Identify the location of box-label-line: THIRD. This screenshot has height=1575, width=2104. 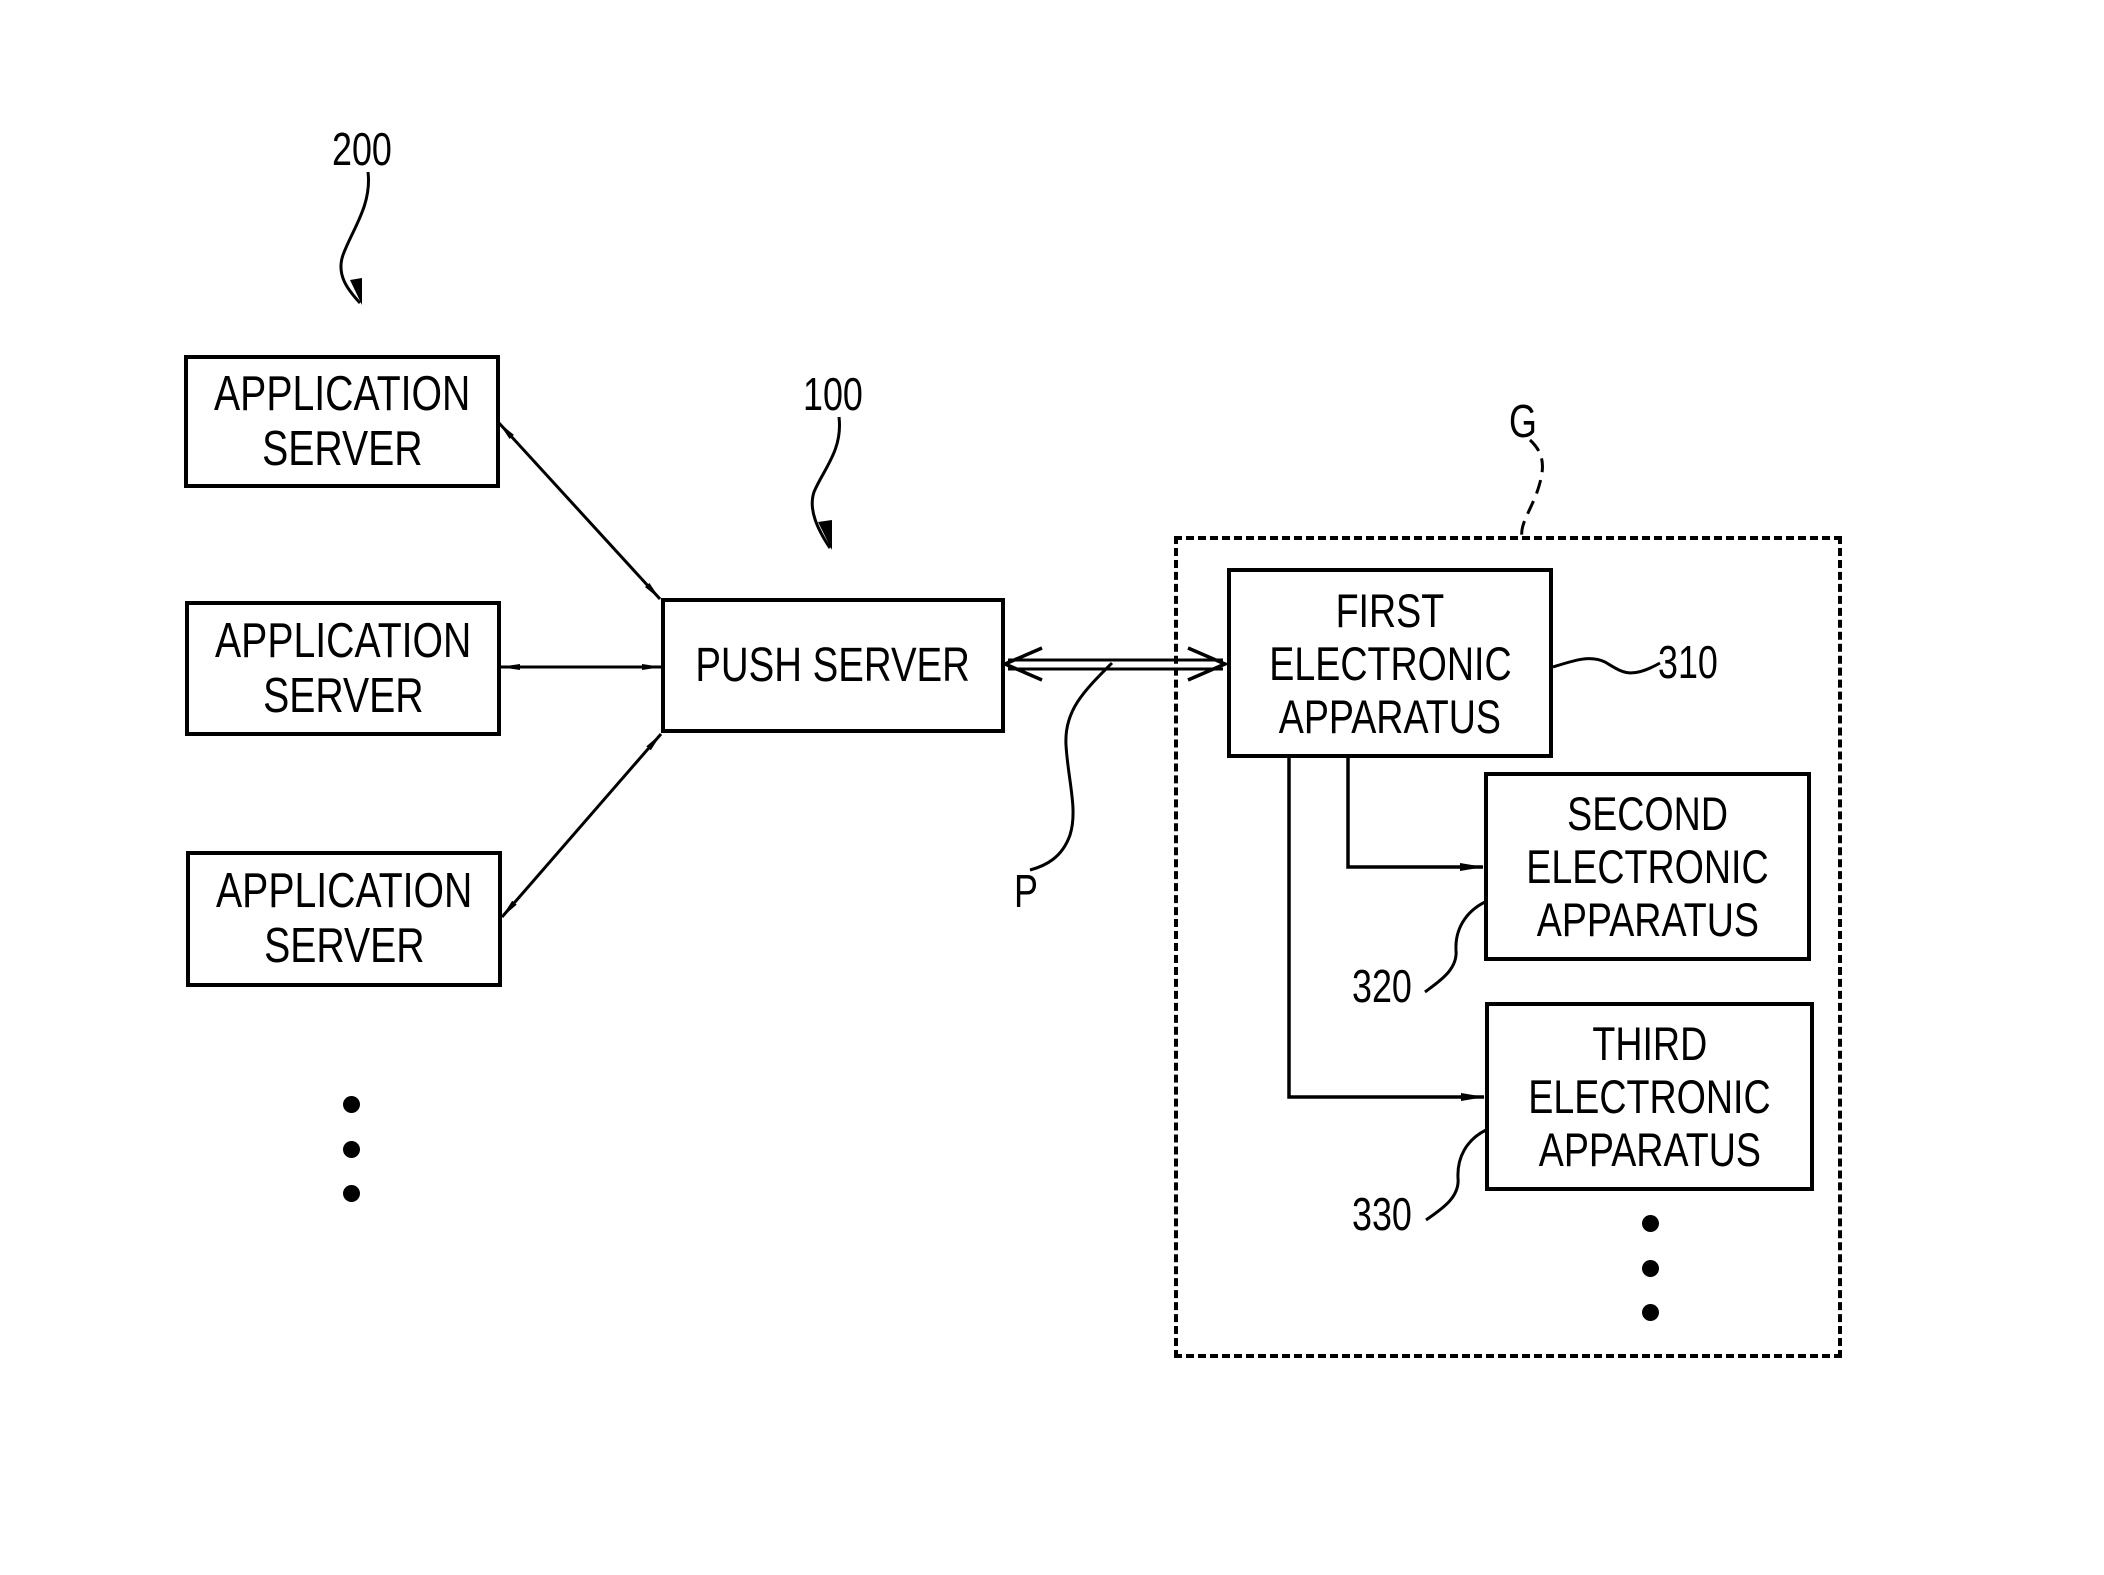
(1649, 1043).